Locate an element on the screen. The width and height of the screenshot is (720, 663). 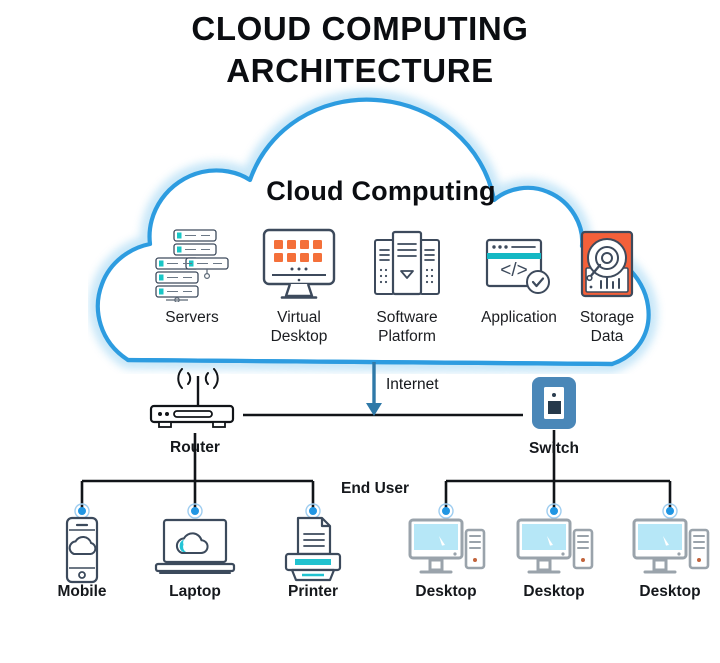
device-desktop-3-label: Desktop is located at coordinates (670, 591).